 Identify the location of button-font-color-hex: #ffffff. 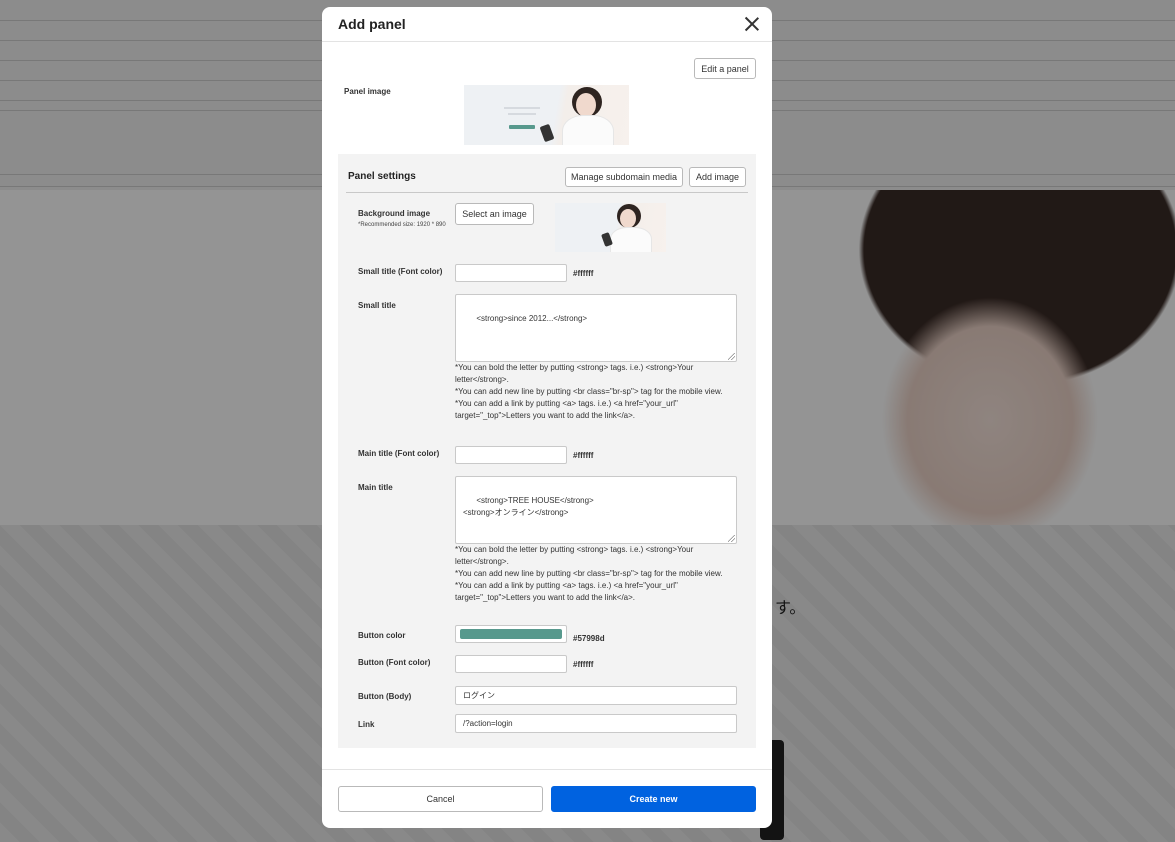
(583, 664).